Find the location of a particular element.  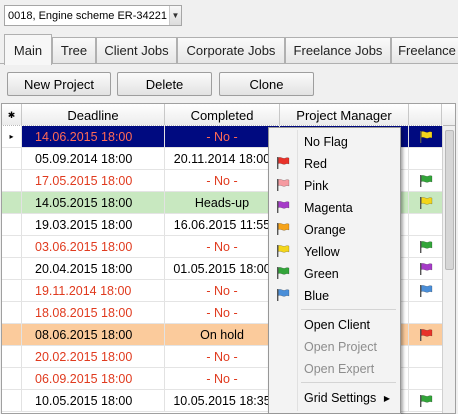

completed-cell: 20.11.2014 18:00 is located at coordinates (222, 158).